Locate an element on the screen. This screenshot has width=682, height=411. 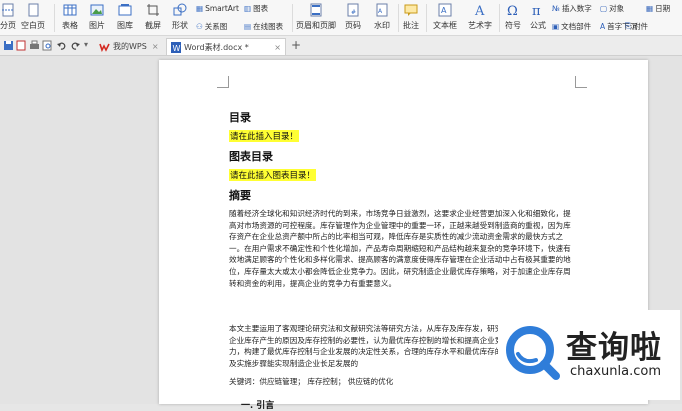
chart-button: ▥ 图表 is located at coordinates (256, 8).